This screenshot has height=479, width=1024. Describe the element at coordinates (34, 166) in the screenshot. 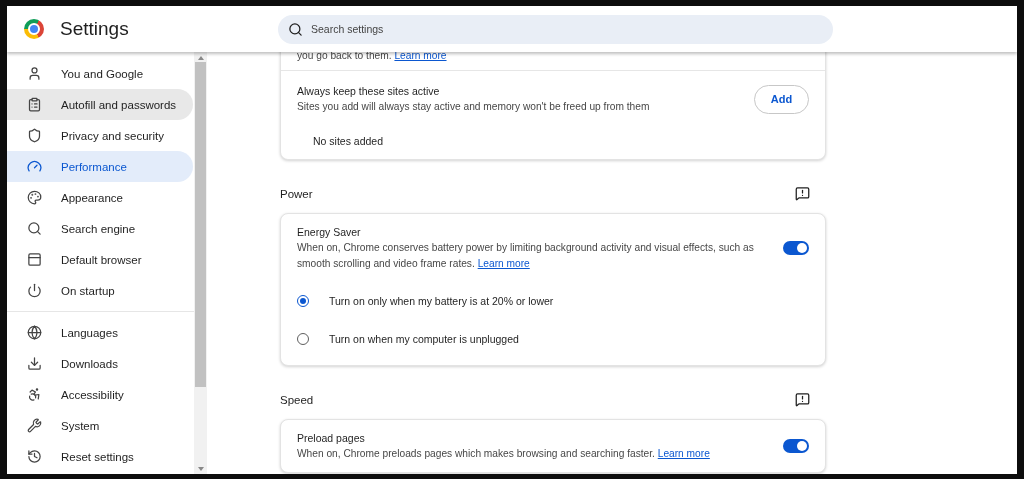

I see `gauge-icon` at that location.